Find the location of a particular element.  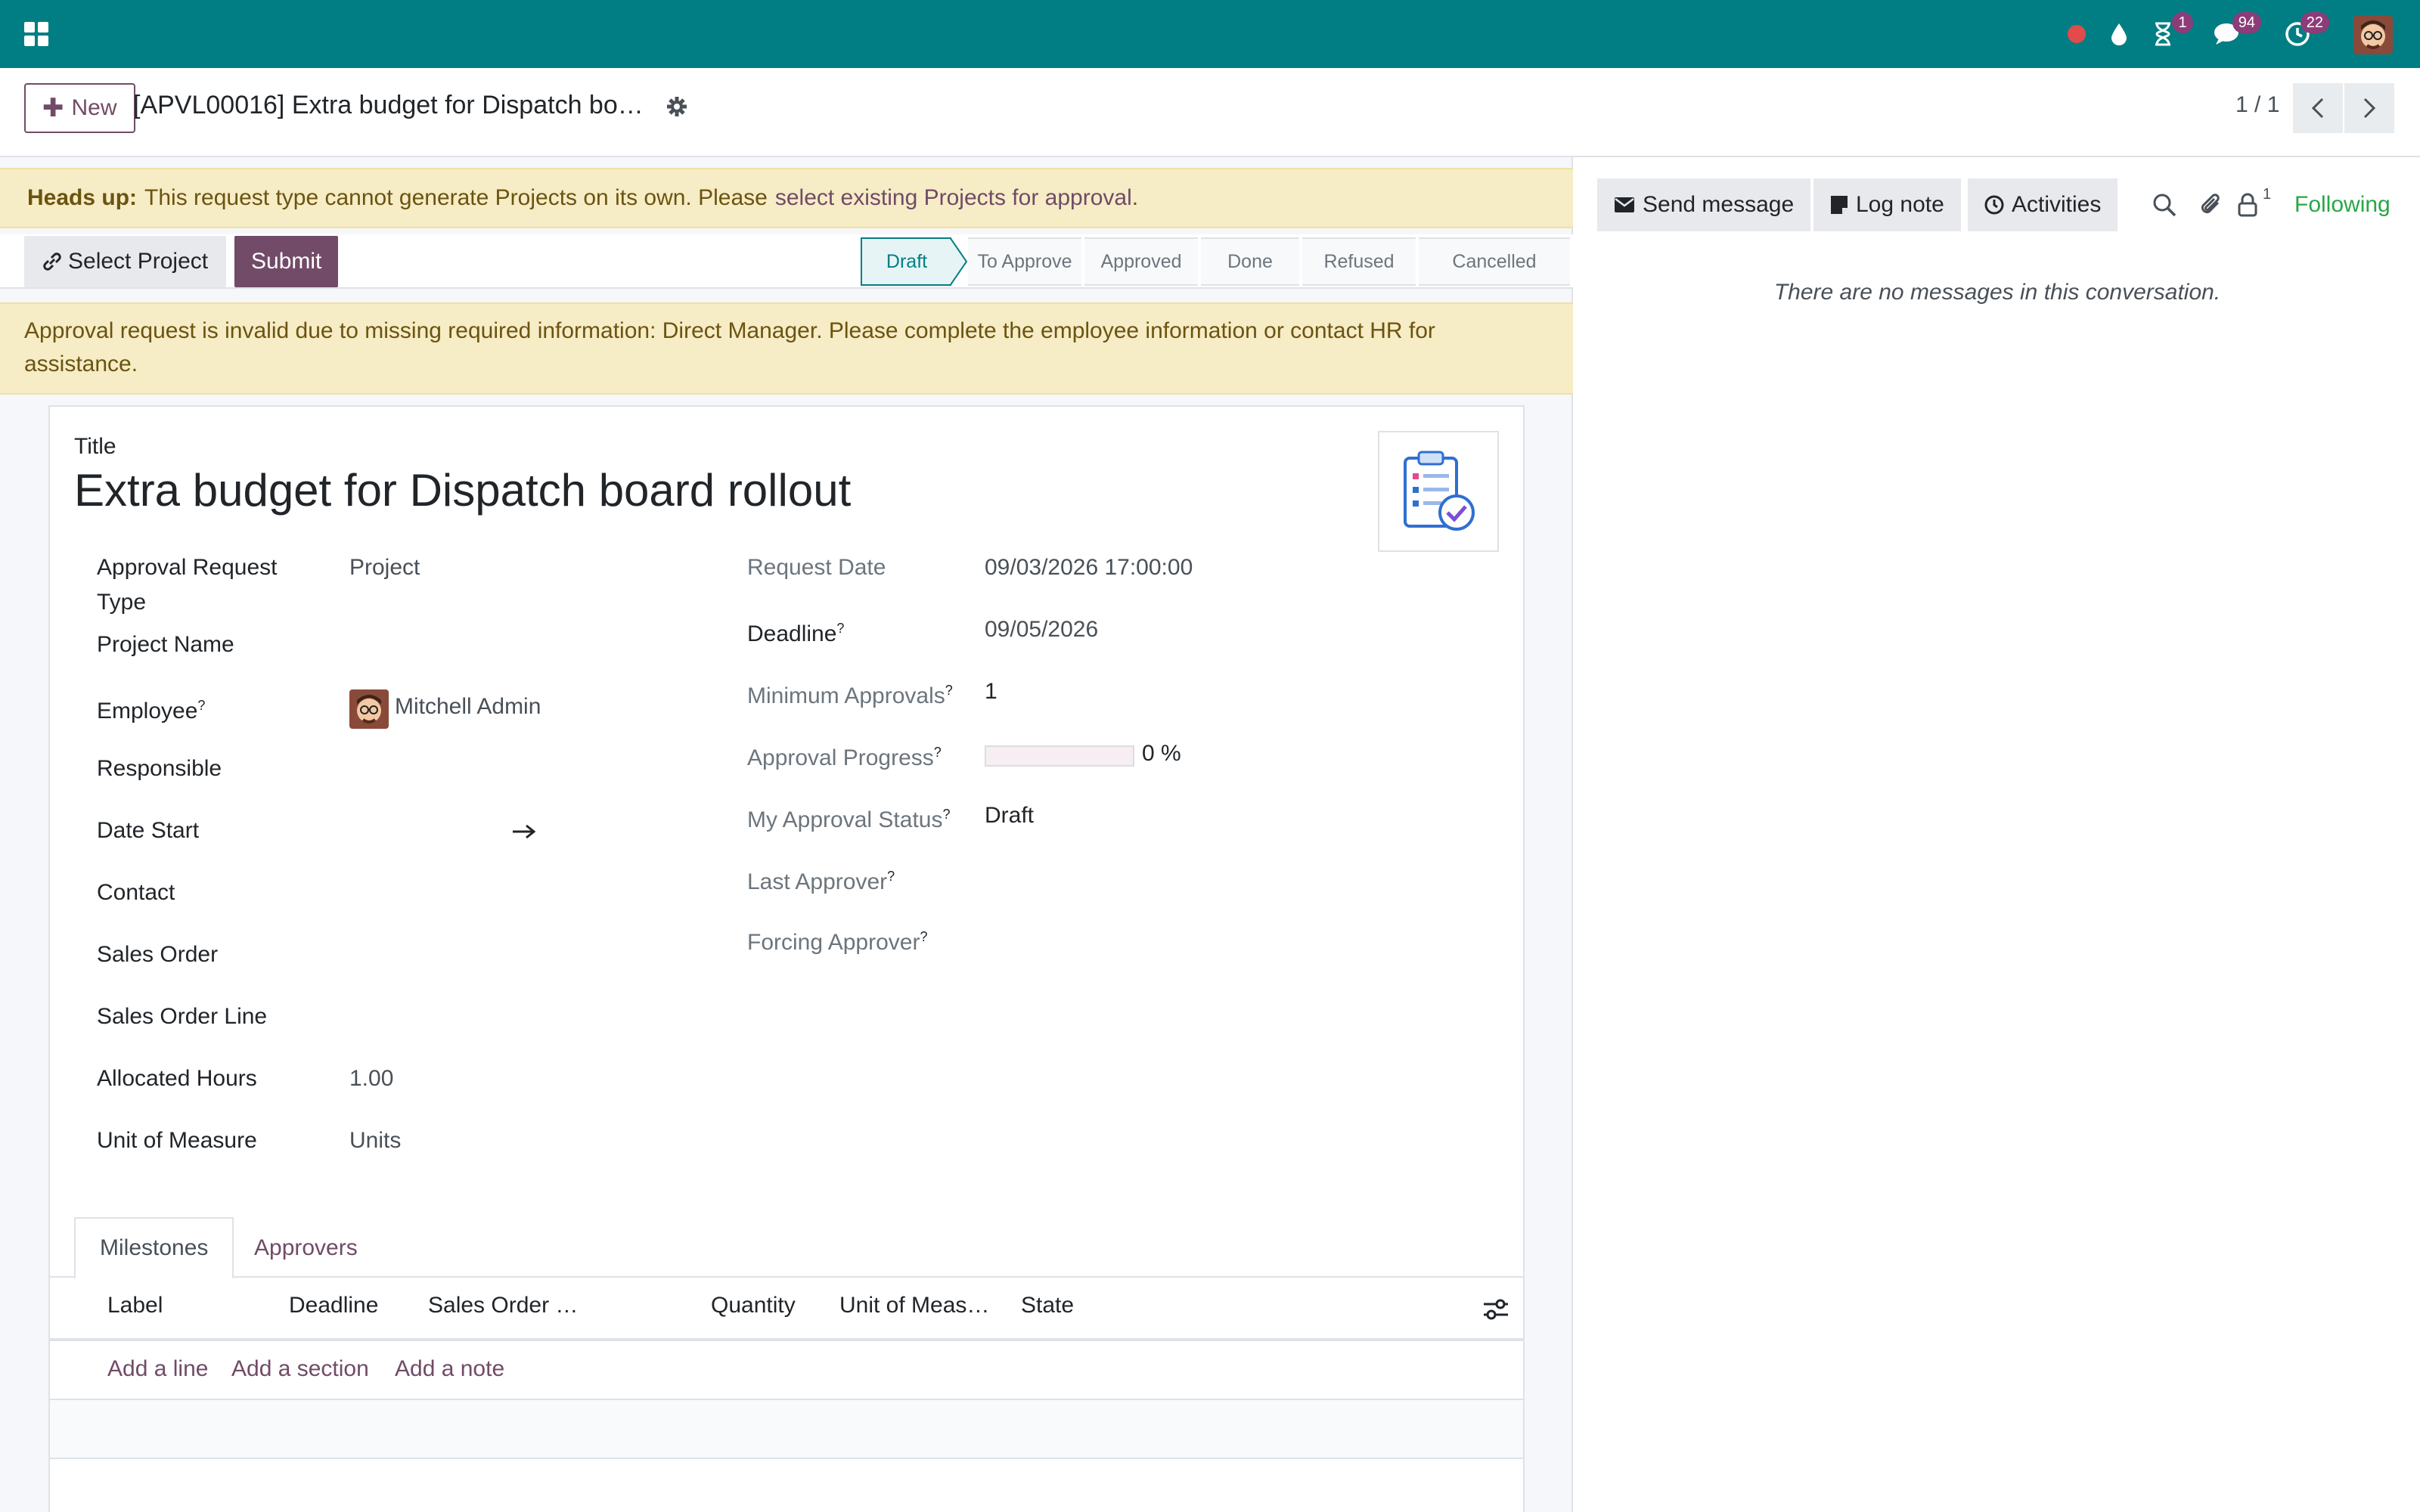

value-unit-of-measure: Units is located at coordinates (375, 1140).